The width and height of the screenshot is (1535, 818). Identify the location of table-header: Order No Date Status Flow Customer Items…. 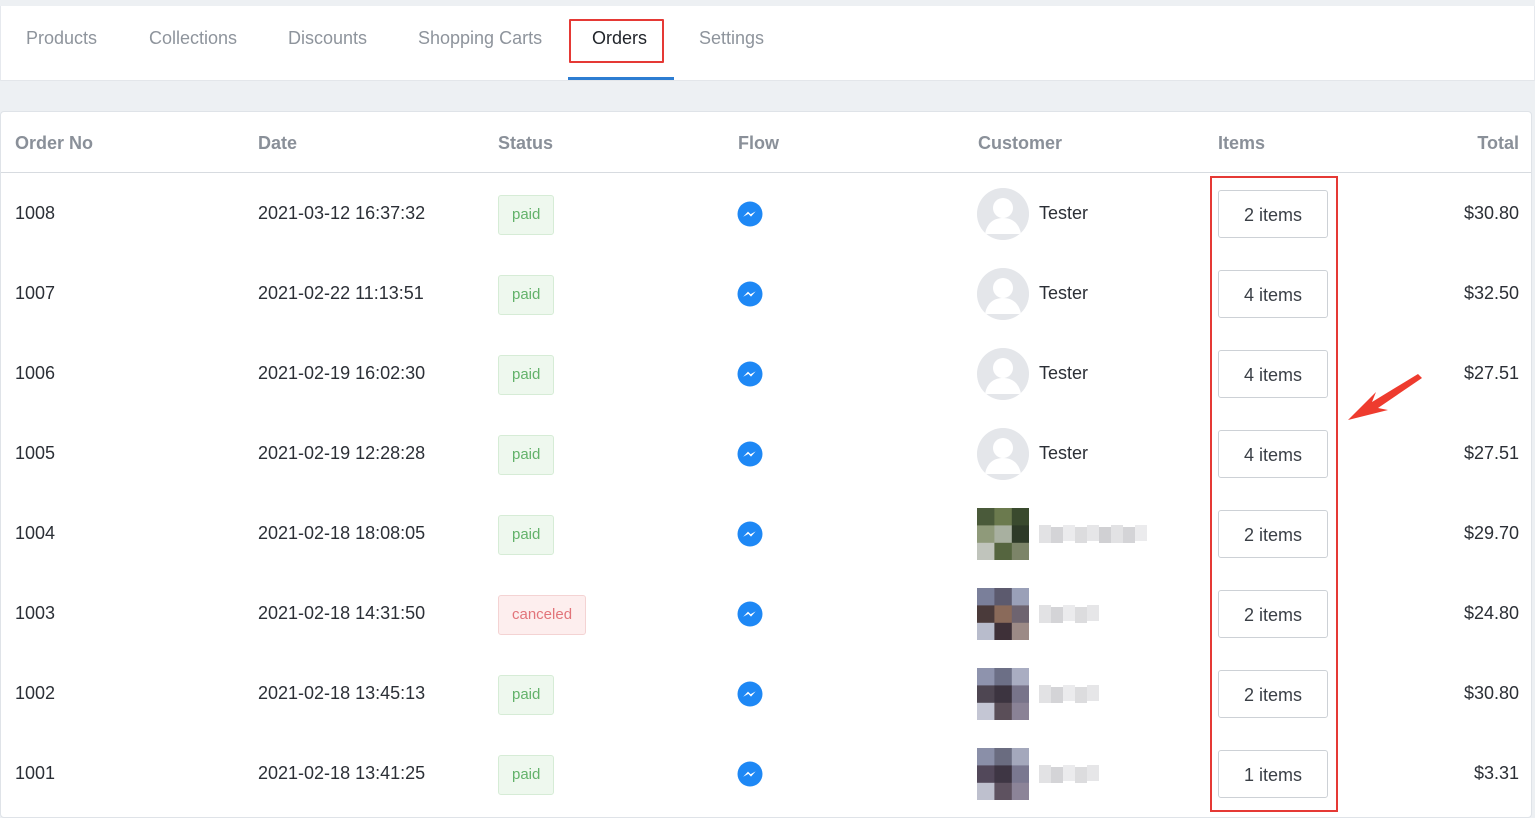
(766, 142).